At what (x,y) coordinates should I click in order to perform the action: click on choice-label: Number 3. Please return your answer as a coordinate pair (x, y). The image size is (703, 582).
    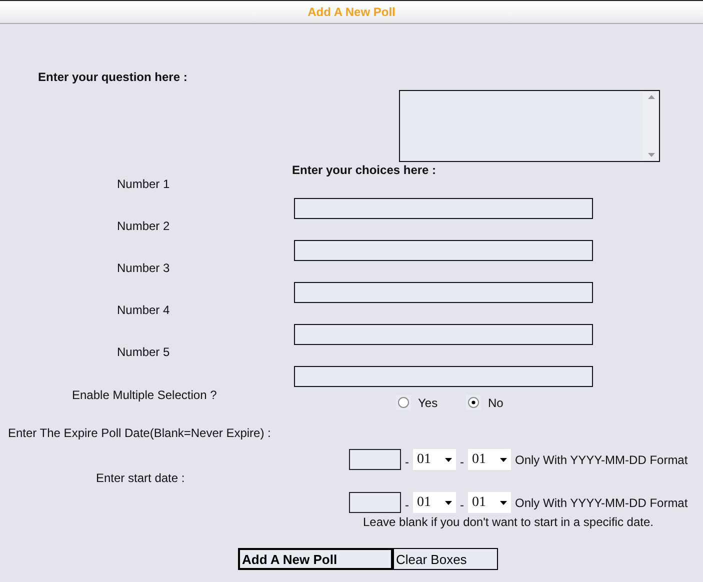
    Looking at the image, I should click on (143, 268).